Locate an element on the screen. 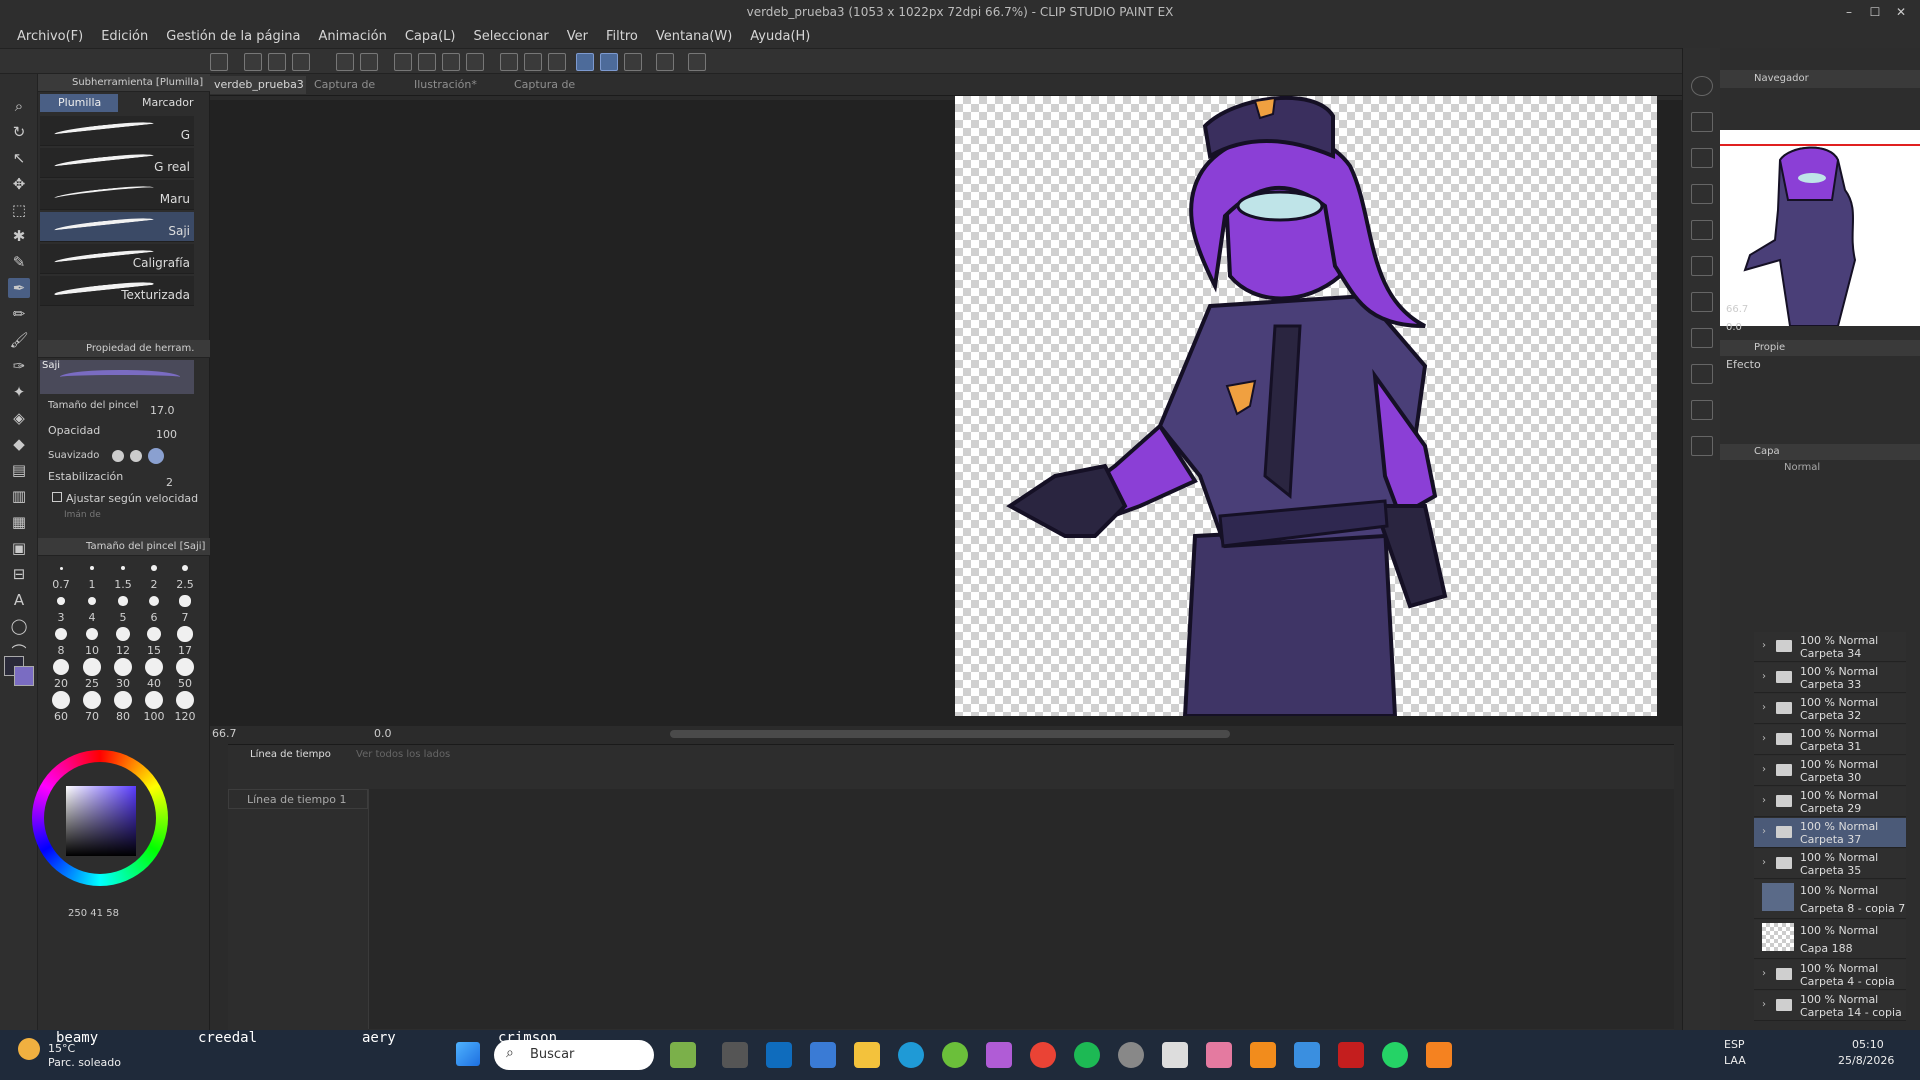 The height and width of the screenshot is (1080, 1920). opacity-value: 100 is located at coordinates (166, 434).